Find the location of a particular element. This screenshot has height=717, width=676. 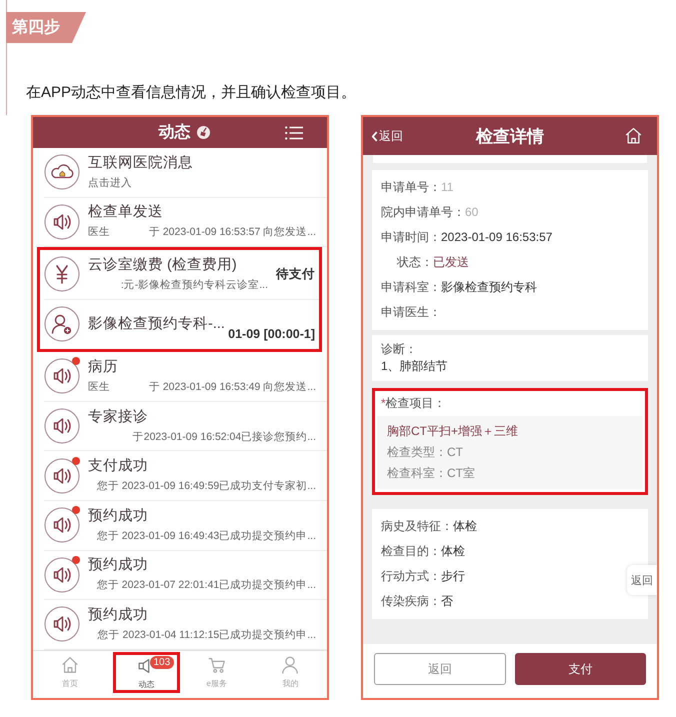

field-value: 步行 is located at coordinates (453, 576).